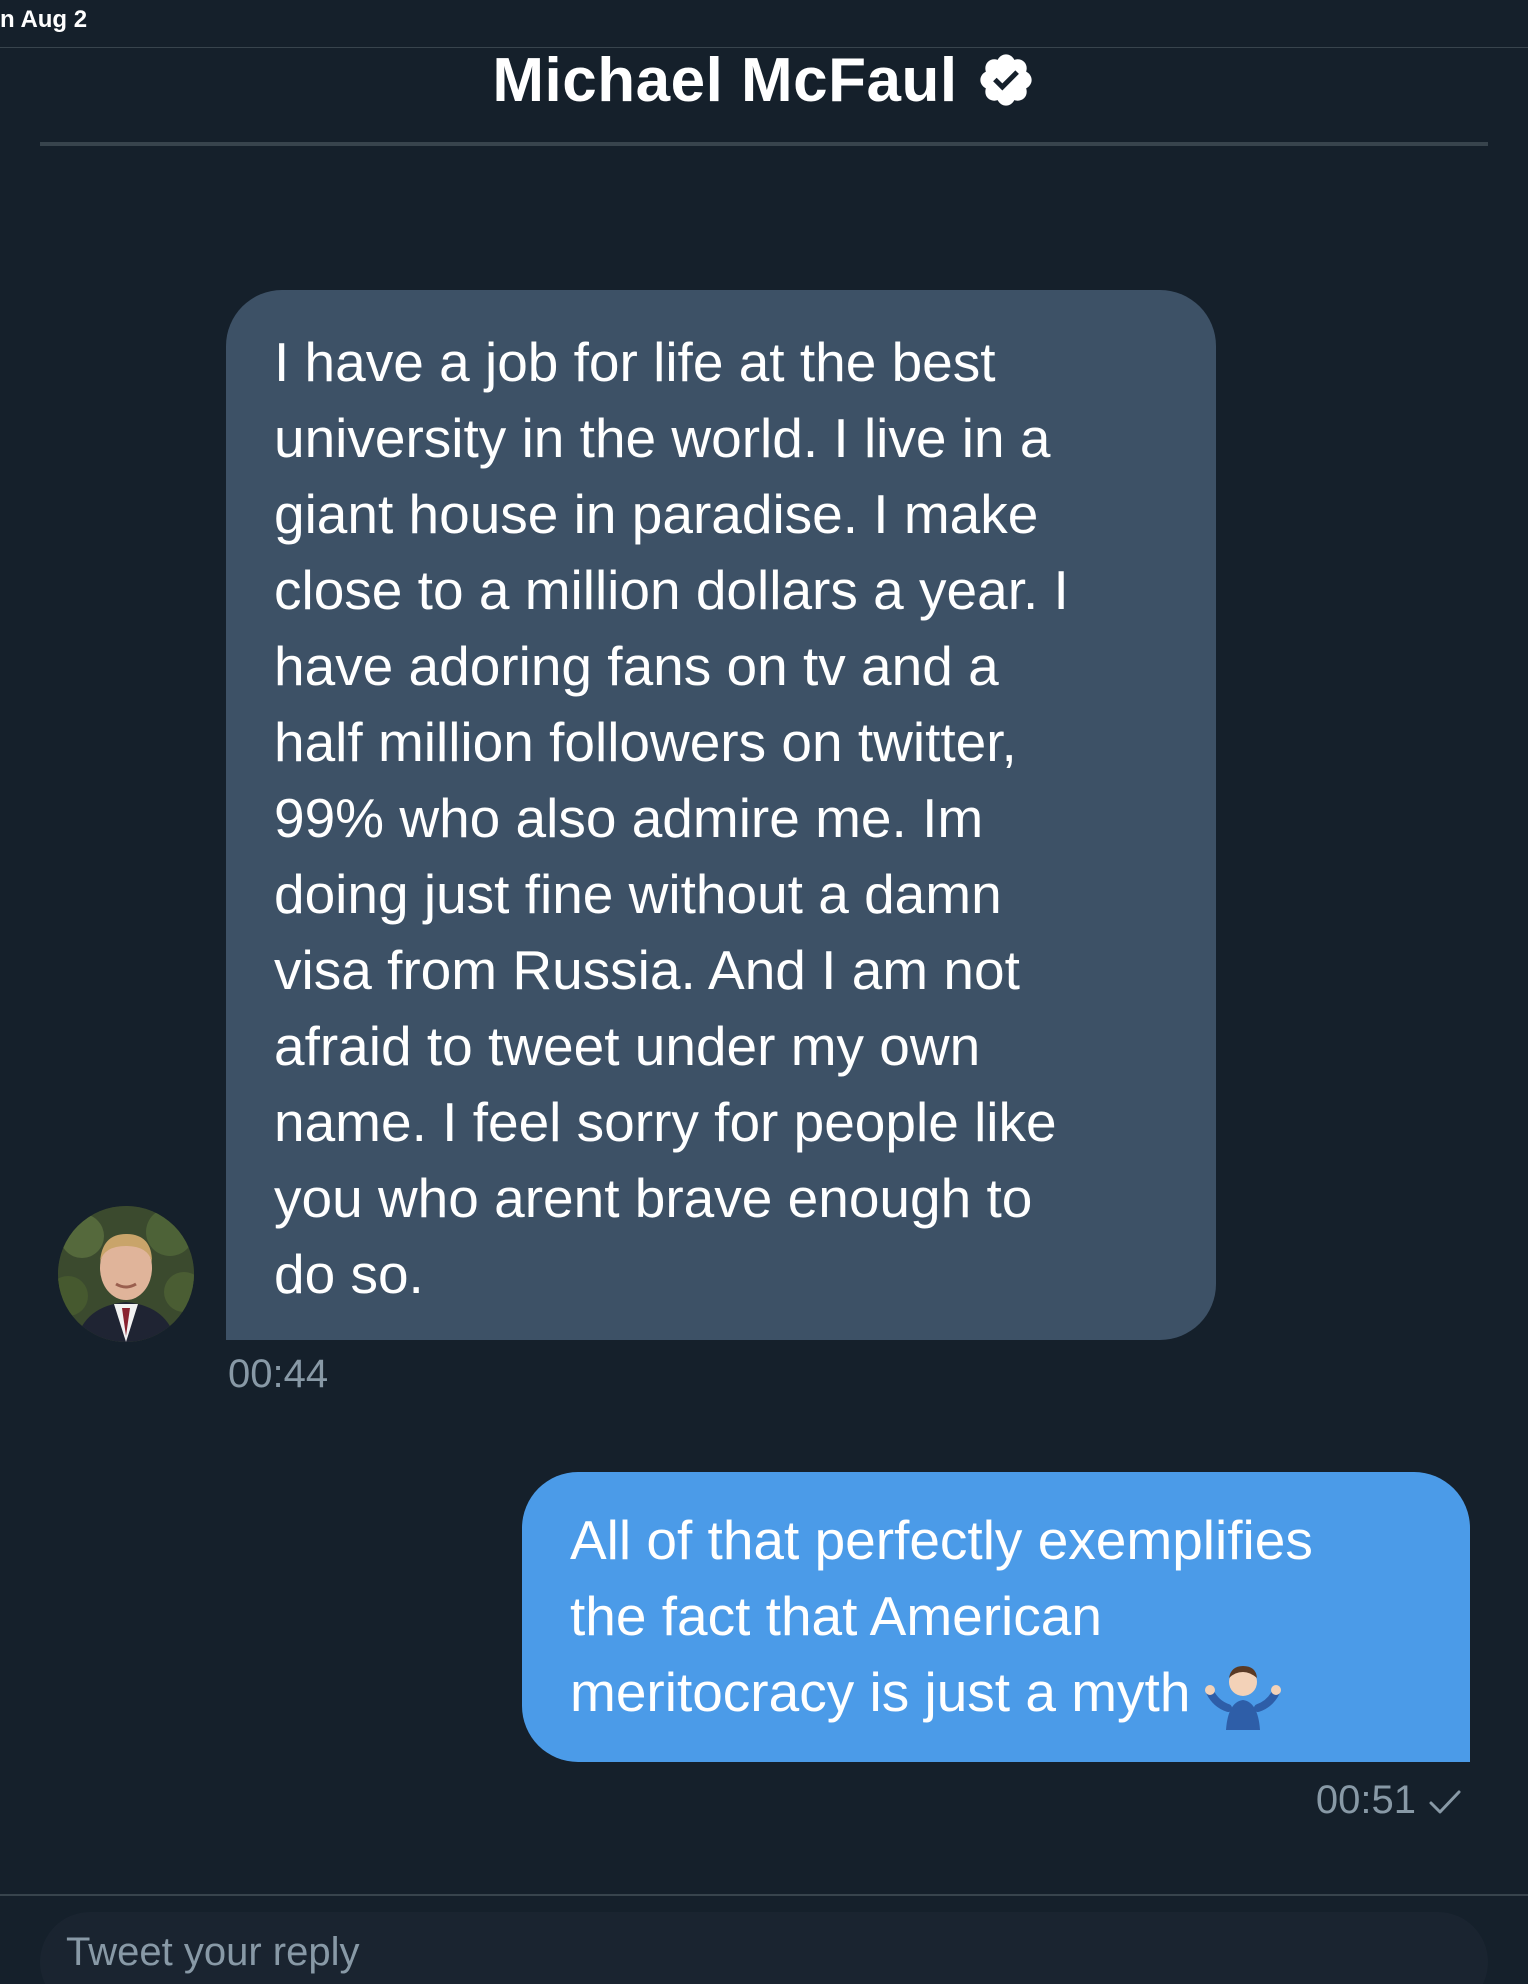 The width and height of the screenshot is (1528, 1984). What do you see at coordinates (716, 1952) in the screenshot?
I see `reply-input` at bounding box center [716, 1952].